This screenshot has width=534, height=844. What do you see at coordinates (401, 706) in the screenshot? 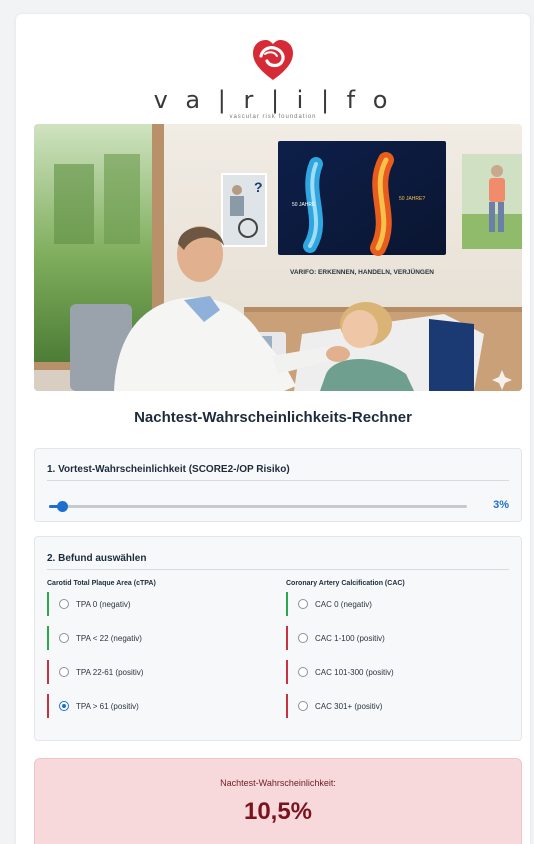
I see `cac-option: CAC 301+ (positiv)` at bounding box center [401, 706].